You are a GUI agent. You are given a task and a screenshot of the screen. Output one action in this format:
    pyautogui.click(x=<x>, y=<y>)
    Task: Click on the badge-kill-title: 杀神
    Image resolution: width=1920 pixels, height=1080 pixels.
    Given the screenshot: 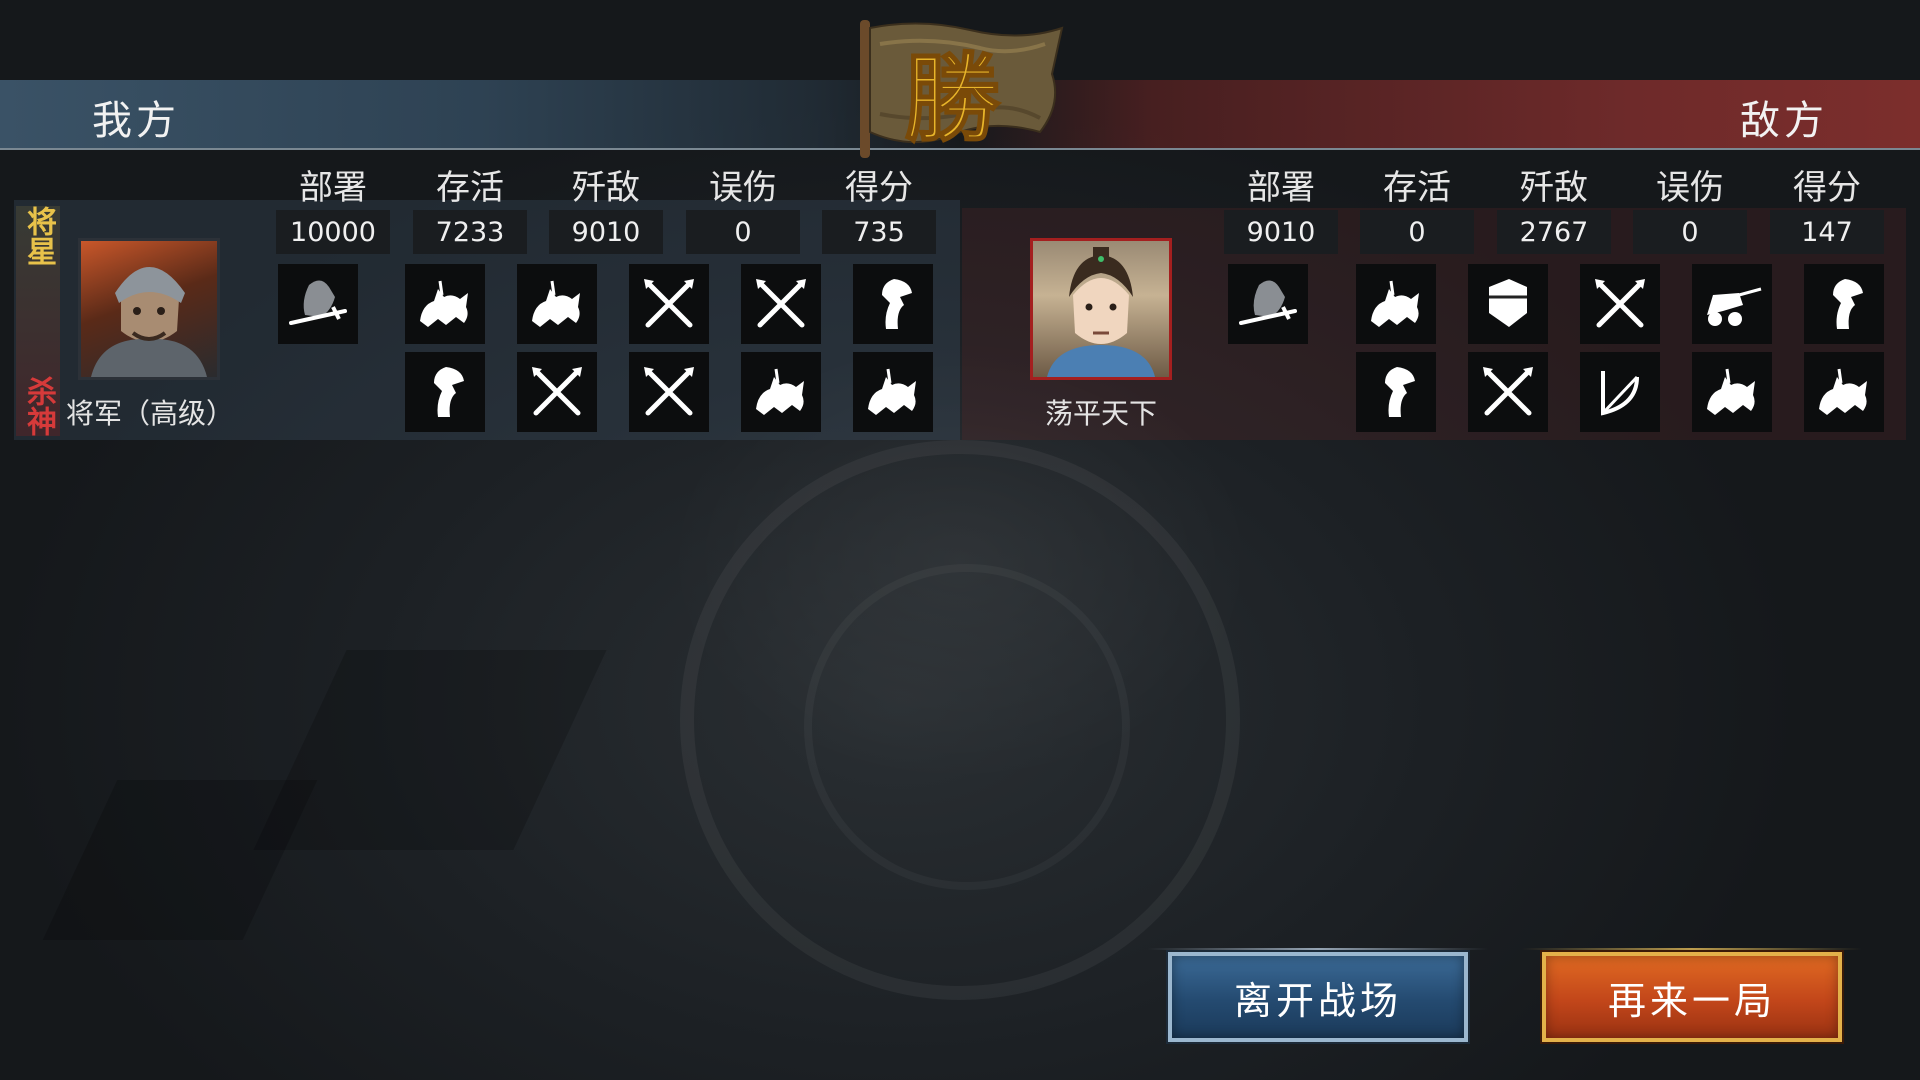 What is the action you would take?
    pyautogui.click(x=38, y=406)
    